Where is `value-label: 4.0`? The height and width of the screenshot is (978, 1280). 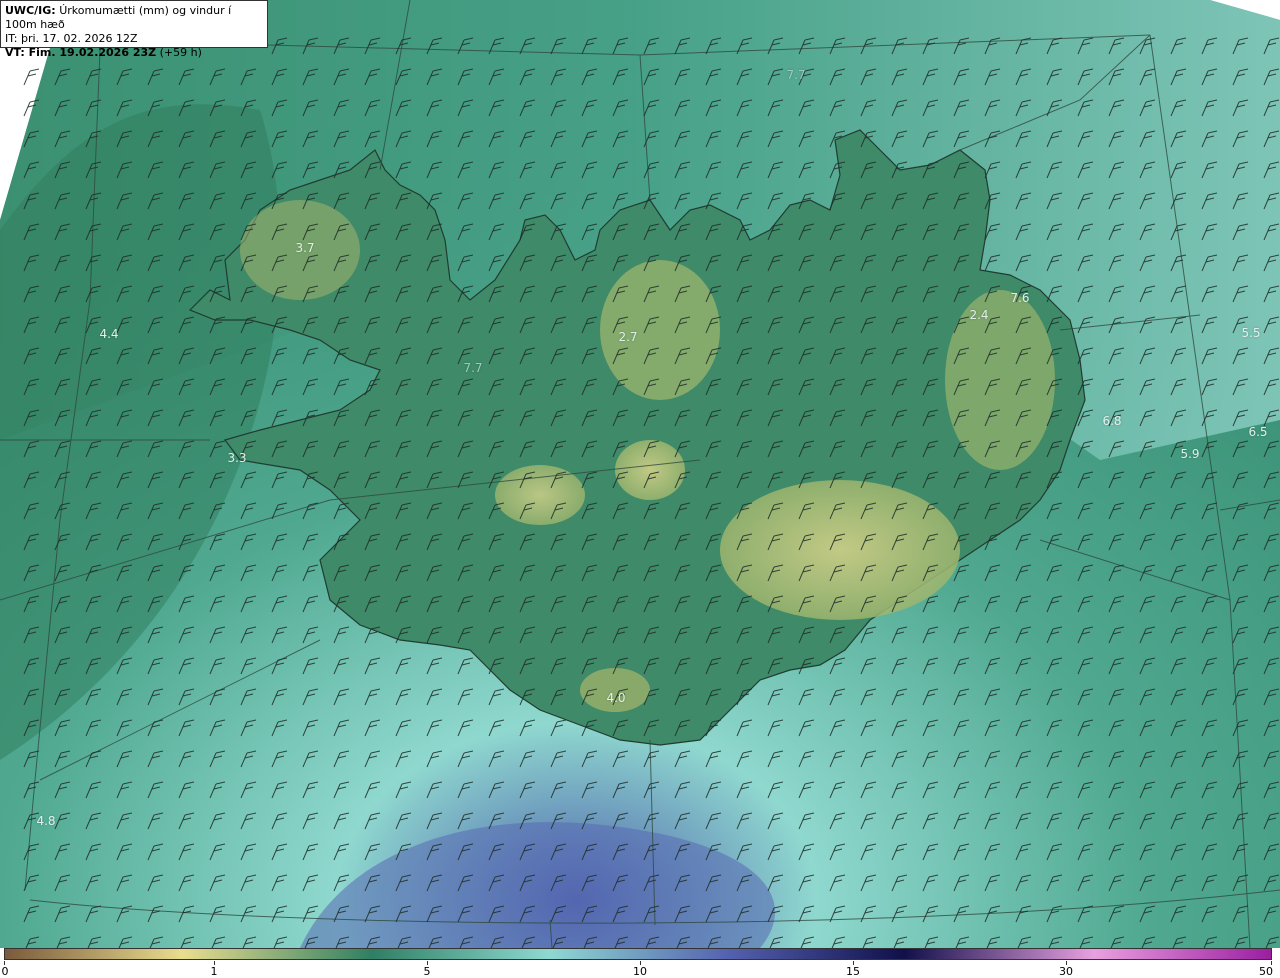
value-label: 4.0 is located at coordinates (616, 698).